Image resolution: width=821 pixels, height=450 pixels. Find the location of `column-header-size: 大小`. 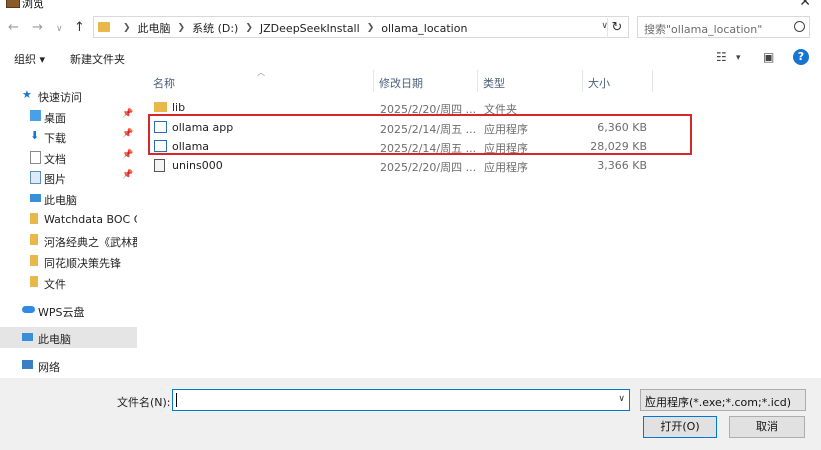

column-header-size: 大小 is located at coordinates (599, 83).